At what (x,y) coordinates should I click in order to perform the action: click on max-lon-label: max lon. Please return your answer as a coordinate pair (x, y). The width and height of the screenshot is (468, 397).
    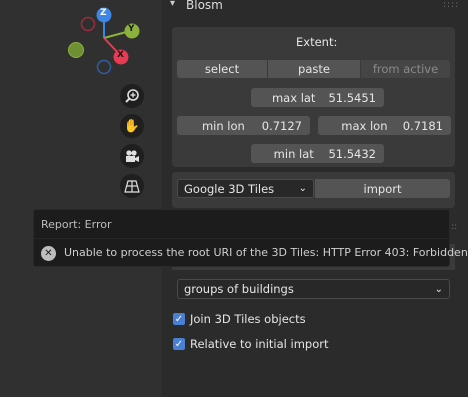
    Looking at the image, I should click on (364, 125).